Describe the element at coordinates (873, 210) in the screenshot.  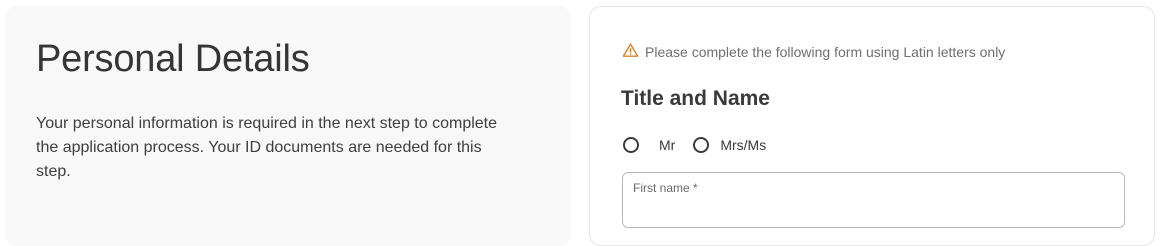
I see `first-name-input` at that location.